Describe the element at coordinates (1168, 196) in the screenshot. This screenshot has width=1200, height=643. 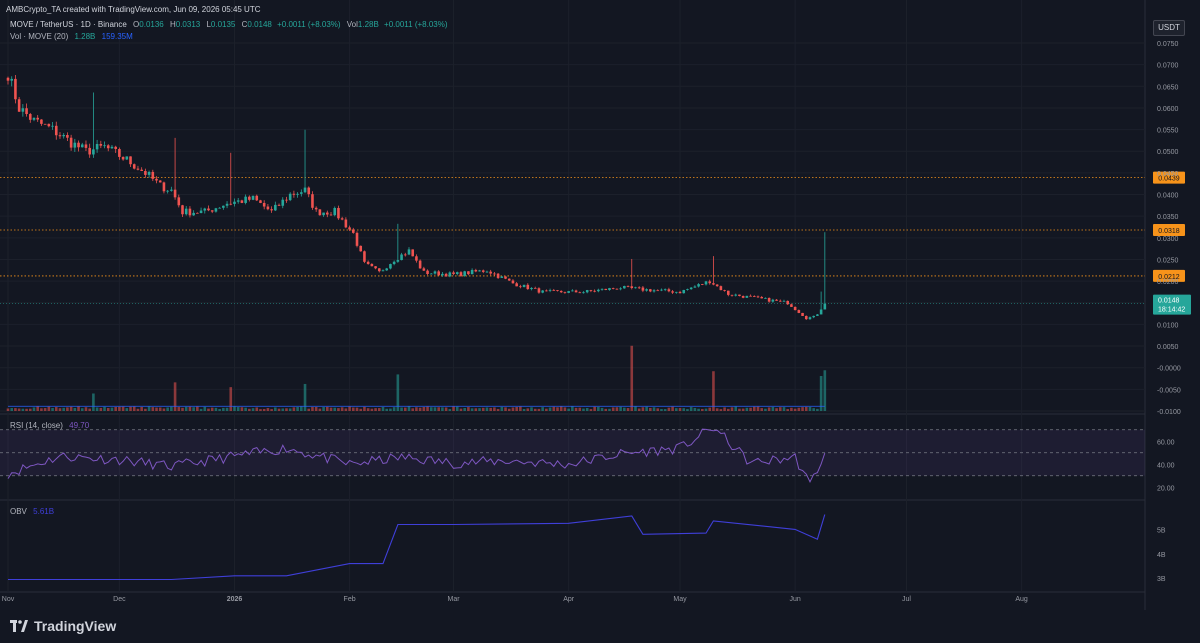
I see `y-tick-label: 0.0400` at that location.